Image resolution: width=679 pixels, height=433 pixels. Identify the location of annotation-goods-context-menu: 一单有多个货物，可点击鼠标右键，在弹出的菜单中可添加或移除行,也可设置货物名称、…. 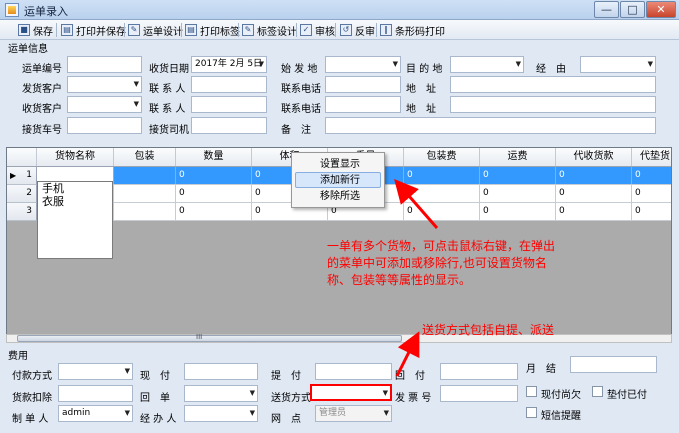
(441, 263).